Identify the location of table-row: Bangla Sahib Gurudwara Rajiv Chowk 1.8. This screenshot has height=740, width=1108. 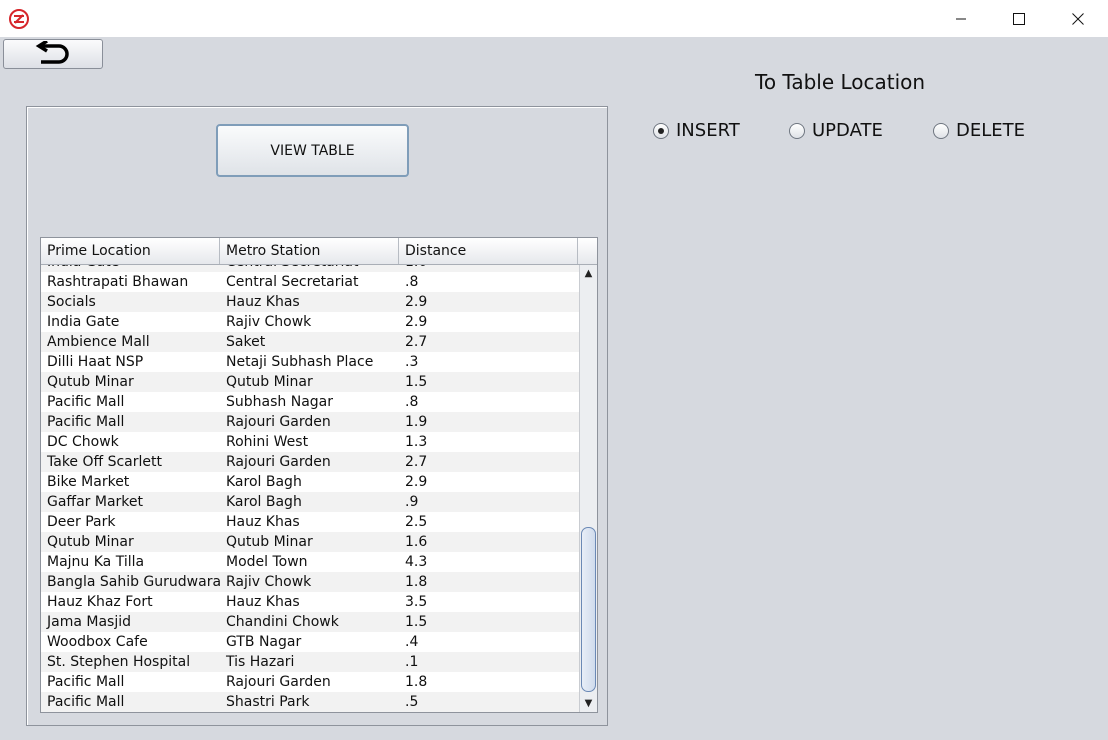
(310, 582).